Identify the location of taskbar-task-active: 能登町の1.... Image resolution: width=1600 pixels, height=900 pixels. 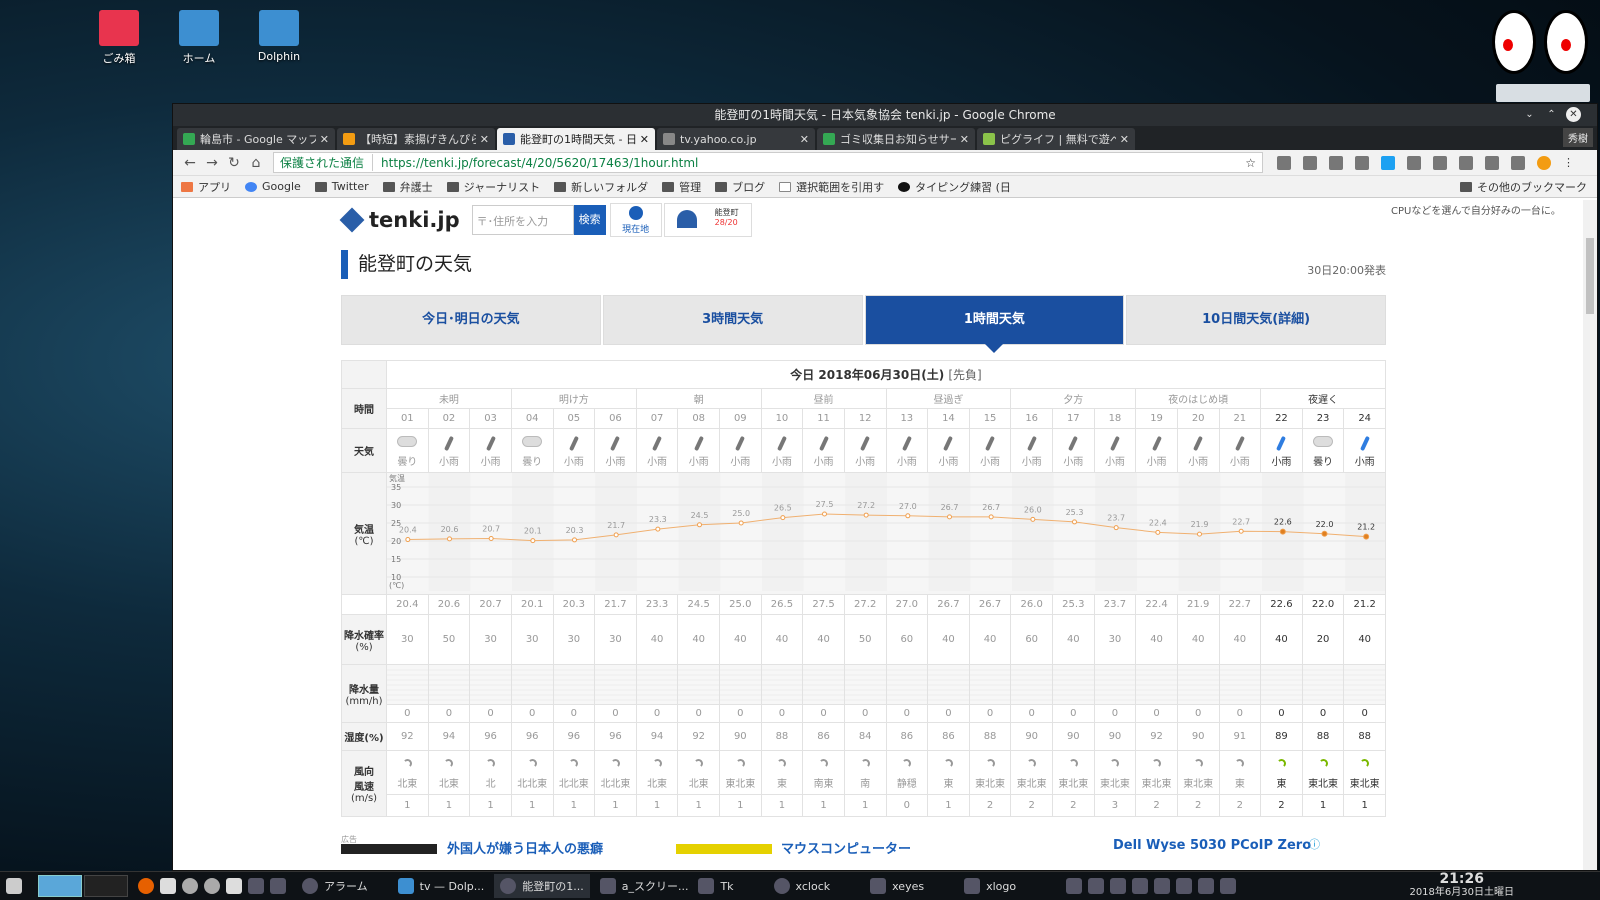
(542, 886).